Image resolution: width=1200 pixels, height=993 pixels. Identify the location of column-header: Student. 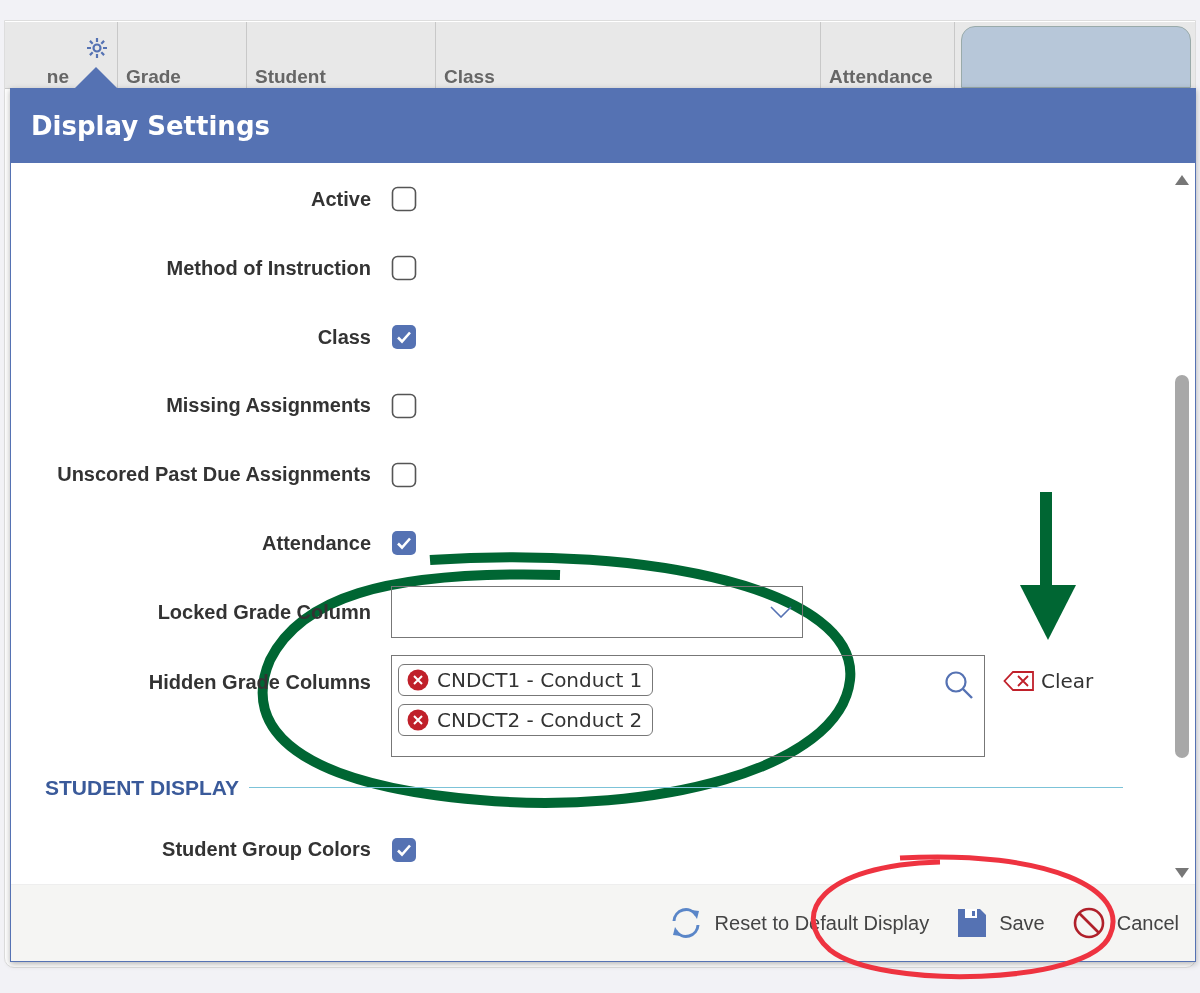
(290, 77).